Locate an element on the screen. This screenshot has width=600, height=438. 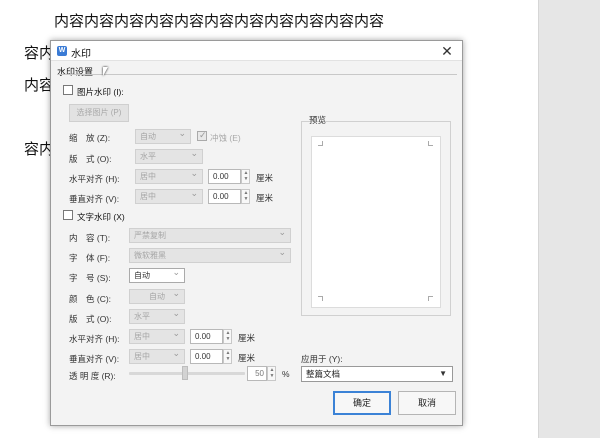
cancel-button: 取消 is located at coordinates (427, 403).